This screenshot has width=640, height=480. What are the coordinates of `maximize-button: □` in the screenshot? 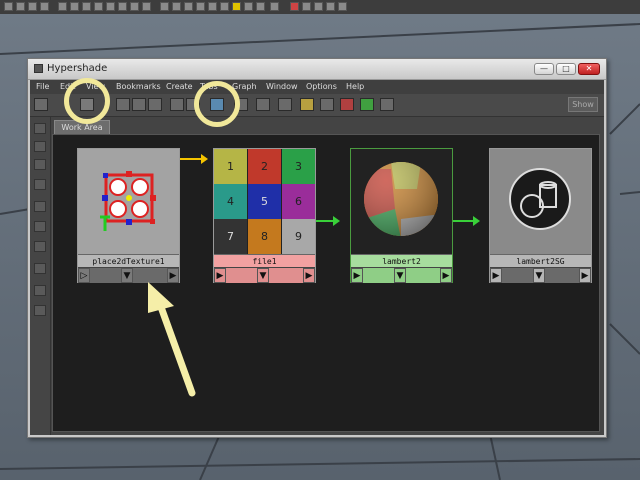 It's located at (566, 69).